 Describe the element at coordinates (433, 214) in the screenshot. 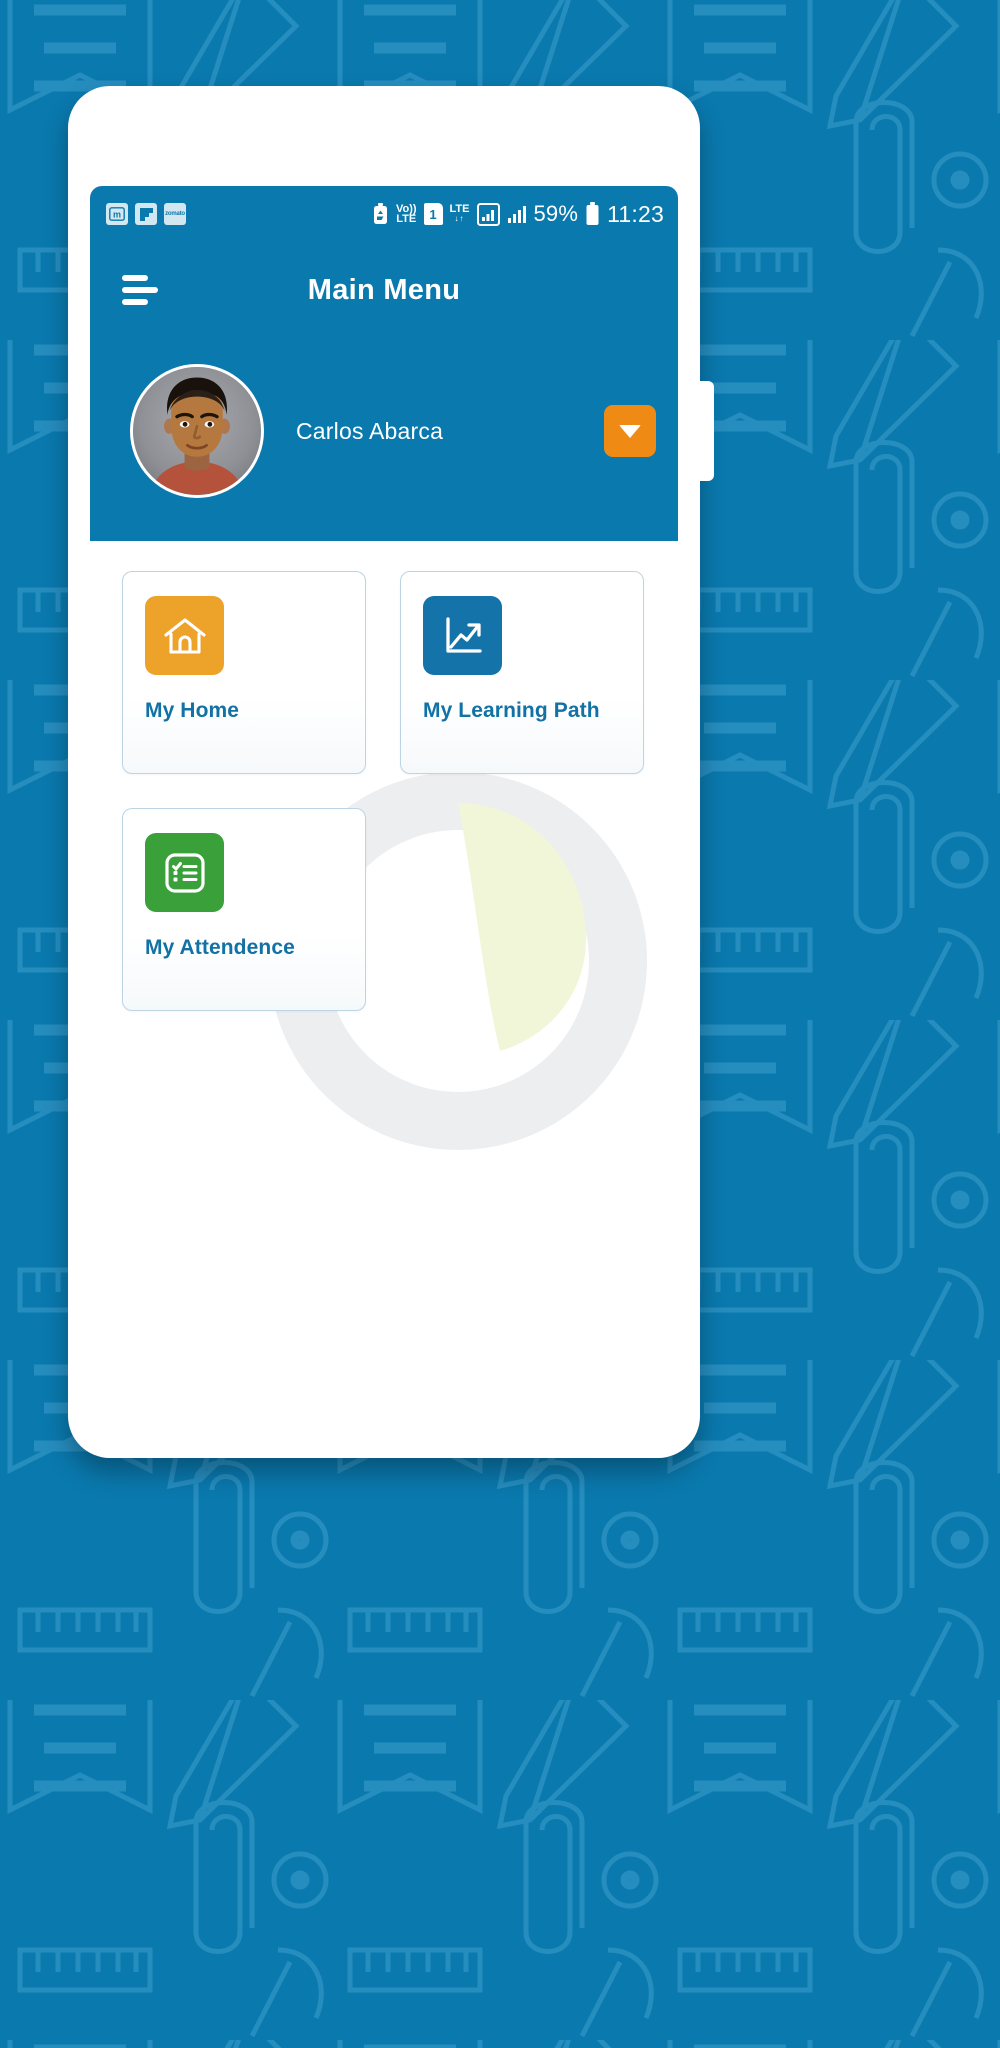

I see `sim-1-icon: 1` at that location.